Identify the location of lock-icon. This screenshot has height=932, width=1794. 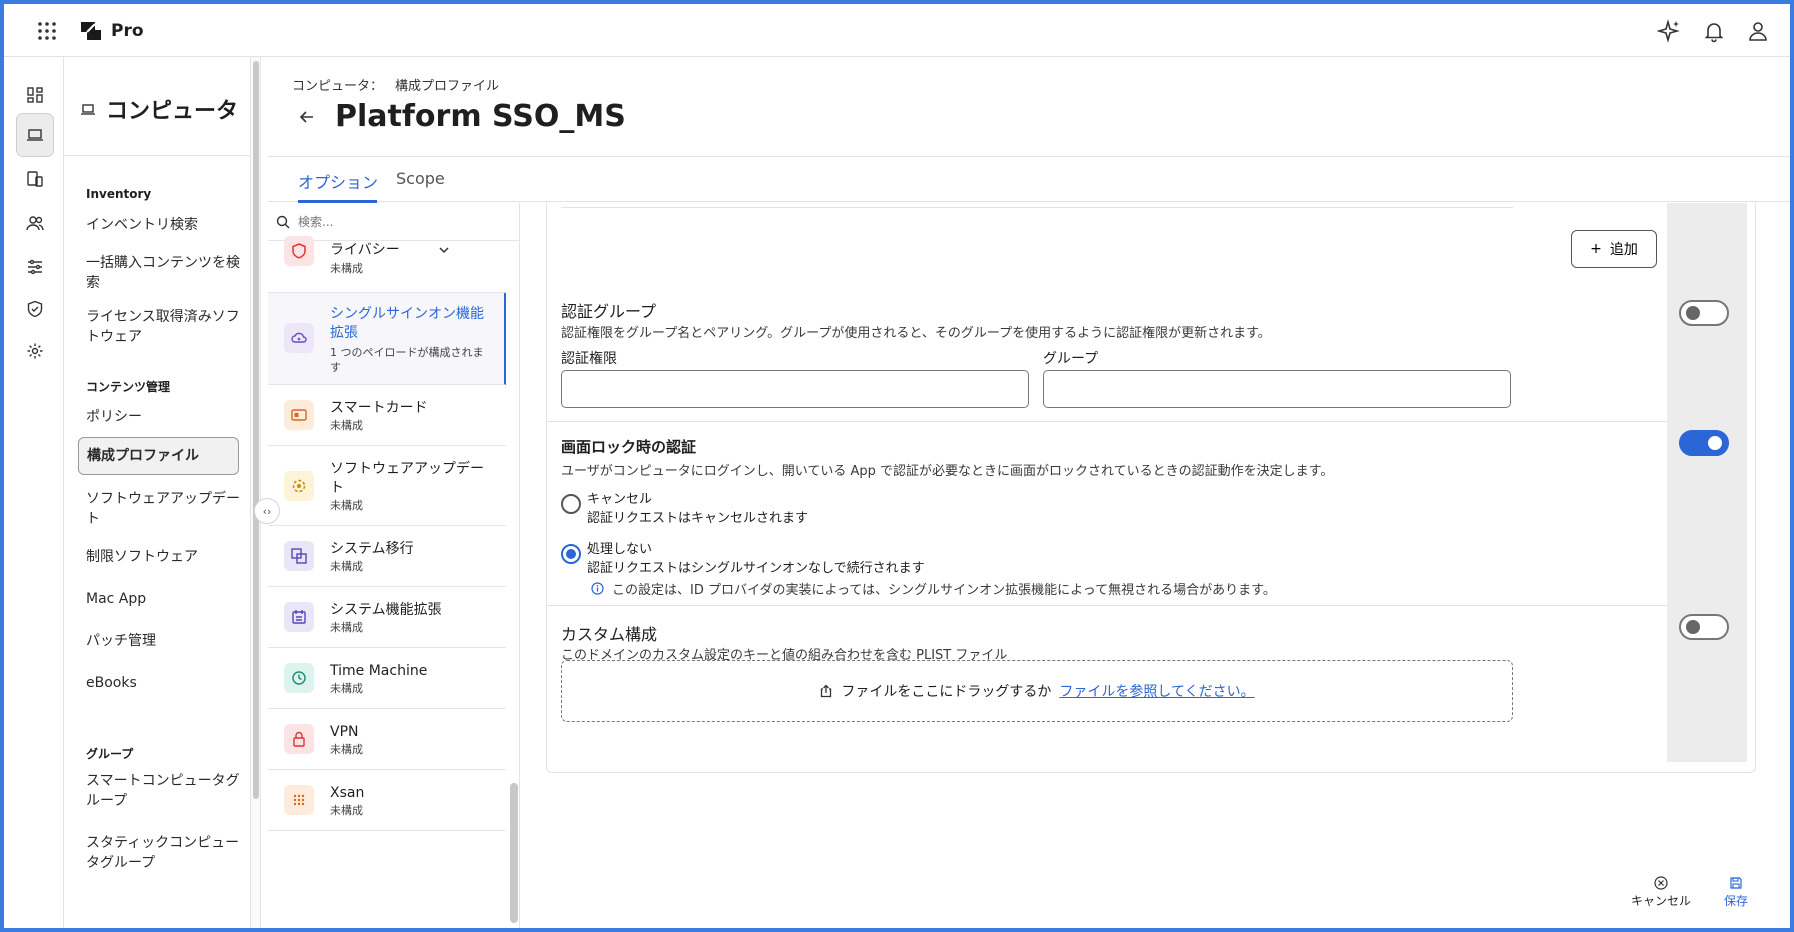
(299, 739).